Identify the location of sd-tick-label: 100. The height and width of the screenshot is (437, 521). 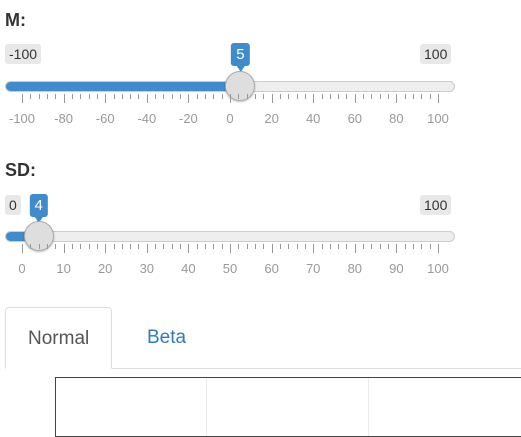
(438, 268).